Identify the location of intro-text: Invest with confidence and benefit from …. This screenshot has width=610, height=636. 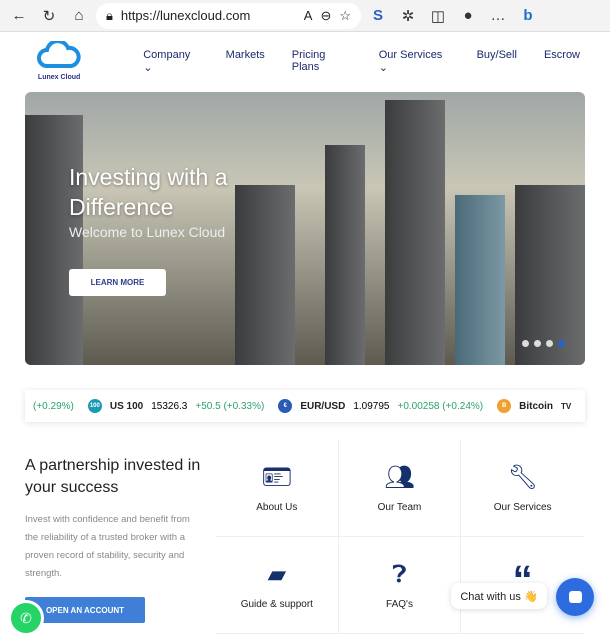
(107, 546).